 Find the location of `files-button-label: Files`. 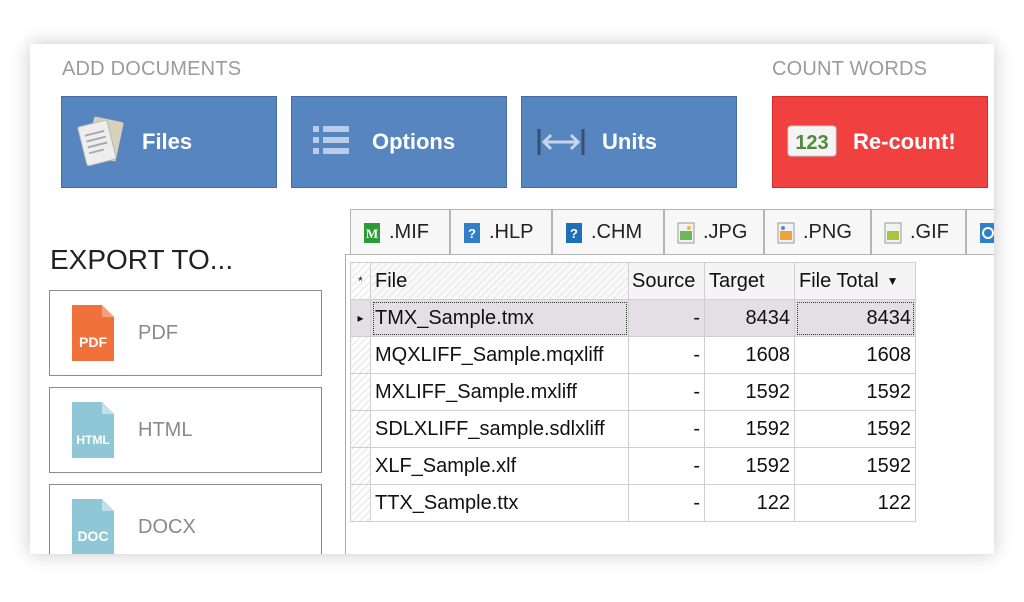

files-button-label: Files is located at coordinates (167, 141).